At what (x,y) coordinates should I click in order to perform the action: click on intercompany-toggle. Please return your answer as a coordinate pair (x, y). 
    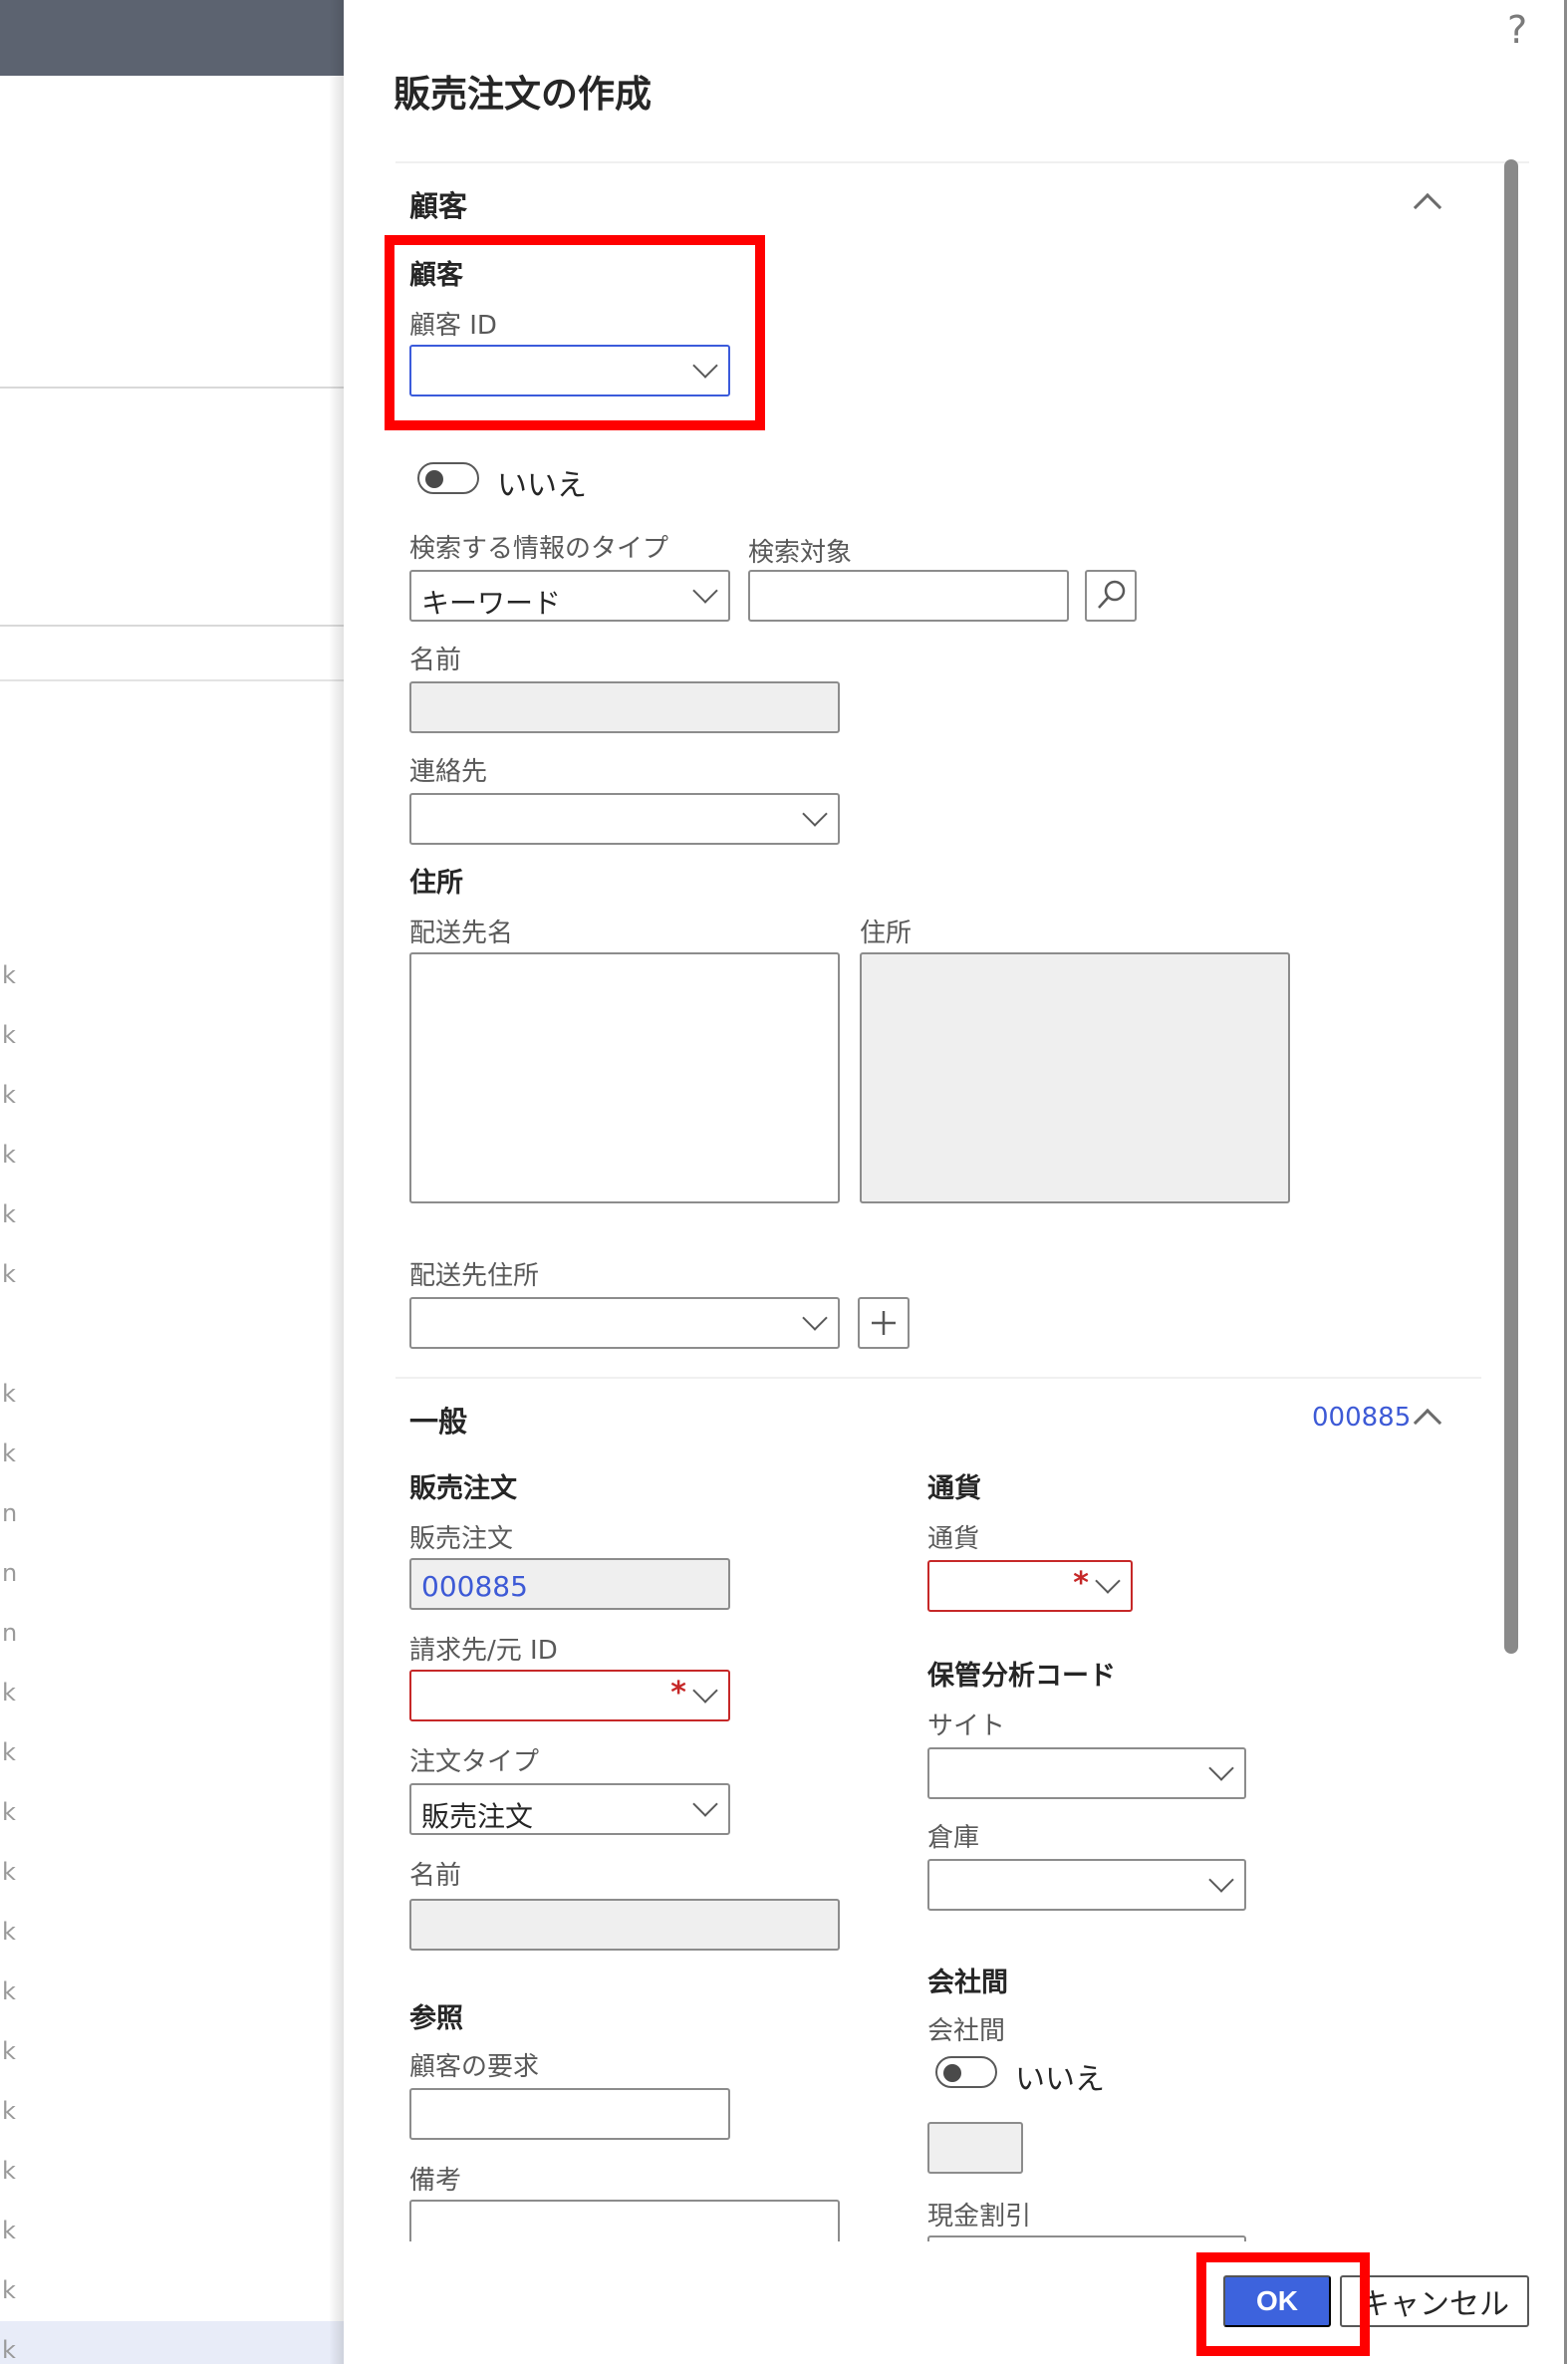
    Looking at the image, I should click on (966, 2072).